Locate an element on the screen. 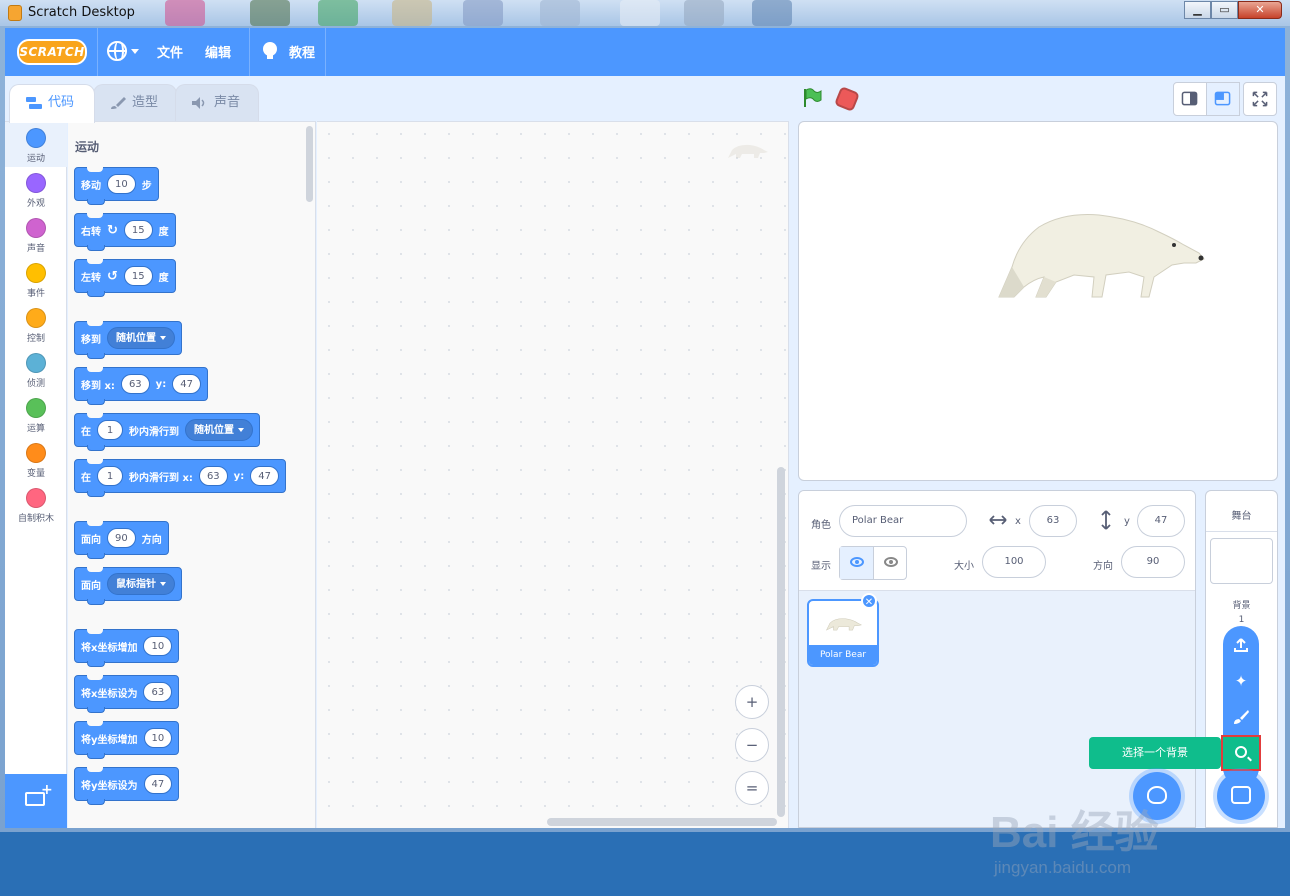 This screenshot has height=896, width=1290. block-glide: 在 1 秒内滑行到 随机位置 is located at coordinates (167, 432).